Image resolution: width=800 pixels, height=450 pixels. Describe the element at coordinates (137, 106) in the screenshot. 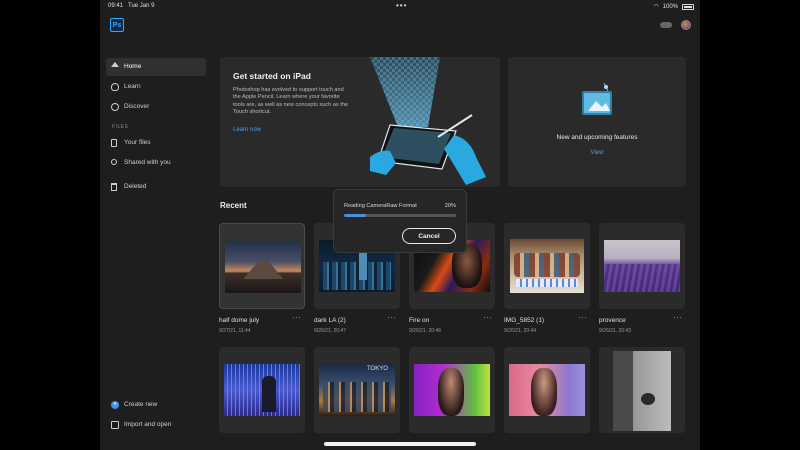

I see `sidebar-item-label: Discover` at that location.